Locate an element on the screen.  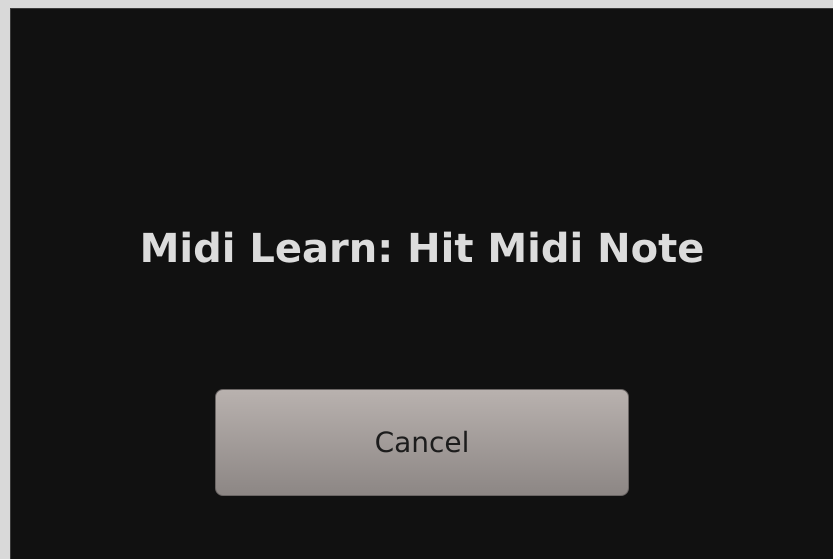
message-text: Midi Learn: Hit Midi Note is located at coordinates (422, 249).